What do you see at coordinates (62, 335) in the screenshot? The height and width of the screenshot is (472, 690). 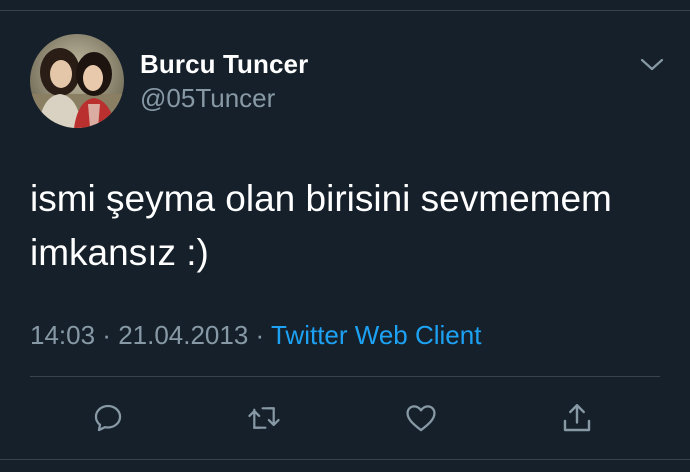 I see `tweet-time: 14:03` at bounding box center [62, 335].